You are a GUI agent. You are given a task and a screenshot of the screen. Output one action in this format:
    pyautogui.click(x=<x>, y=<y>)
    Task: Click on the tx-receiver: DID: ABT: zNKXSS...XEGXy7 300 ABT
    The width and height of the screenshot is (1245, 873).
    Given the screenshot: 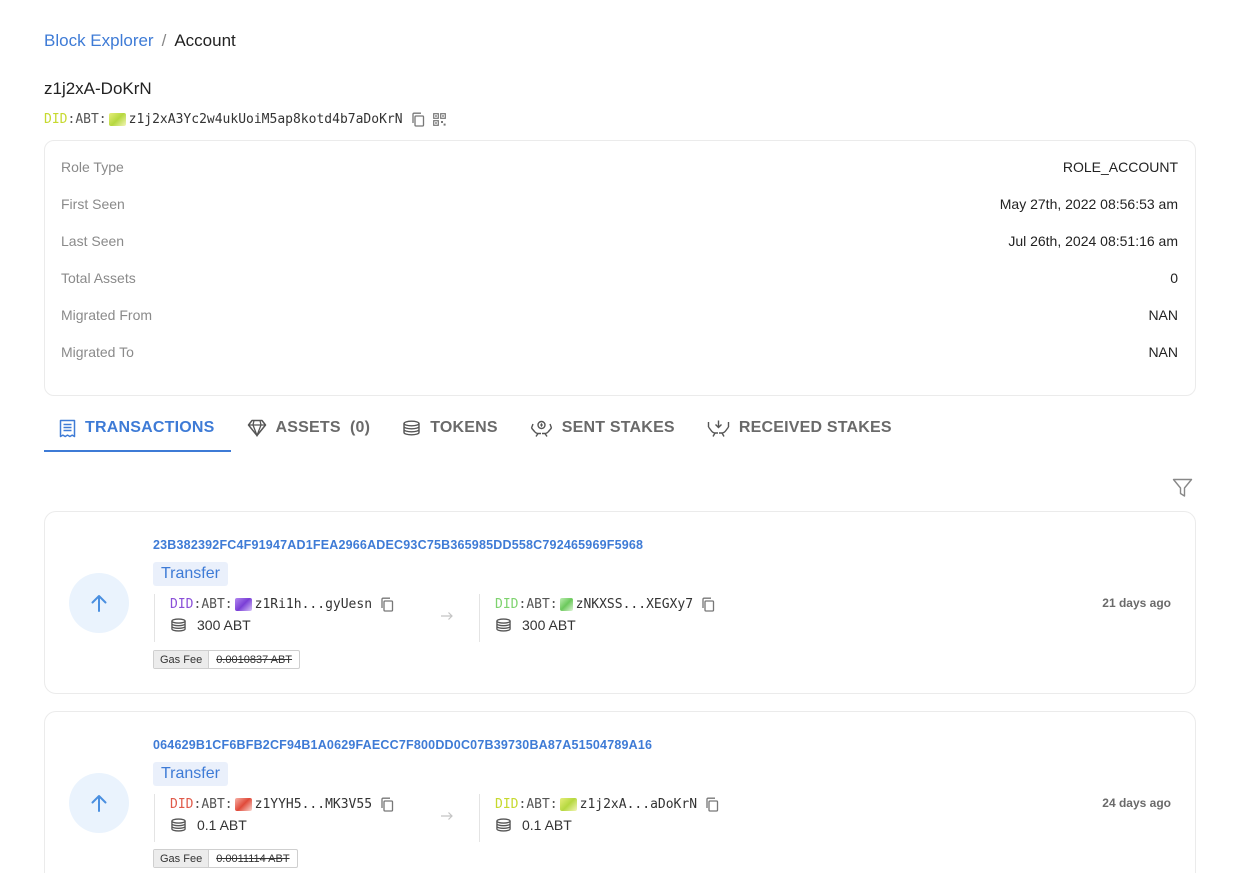 What is the action you would take?
    pyautogui.click(x=597, y=618)
    